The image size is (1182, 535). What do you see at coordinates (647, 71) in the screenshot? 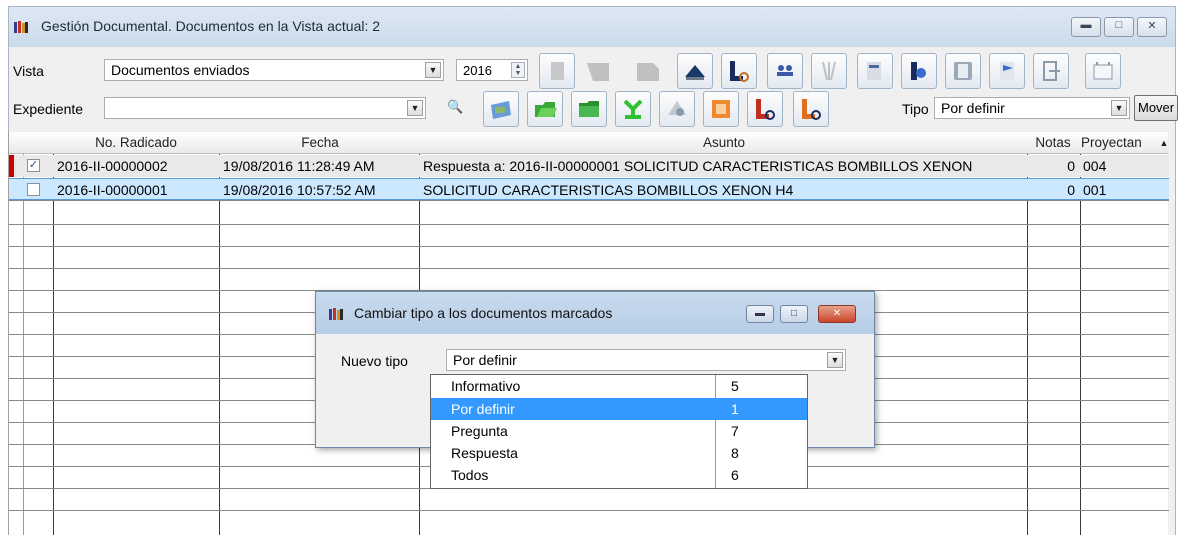
I see `forward-button` at bounding box center [647, 71].